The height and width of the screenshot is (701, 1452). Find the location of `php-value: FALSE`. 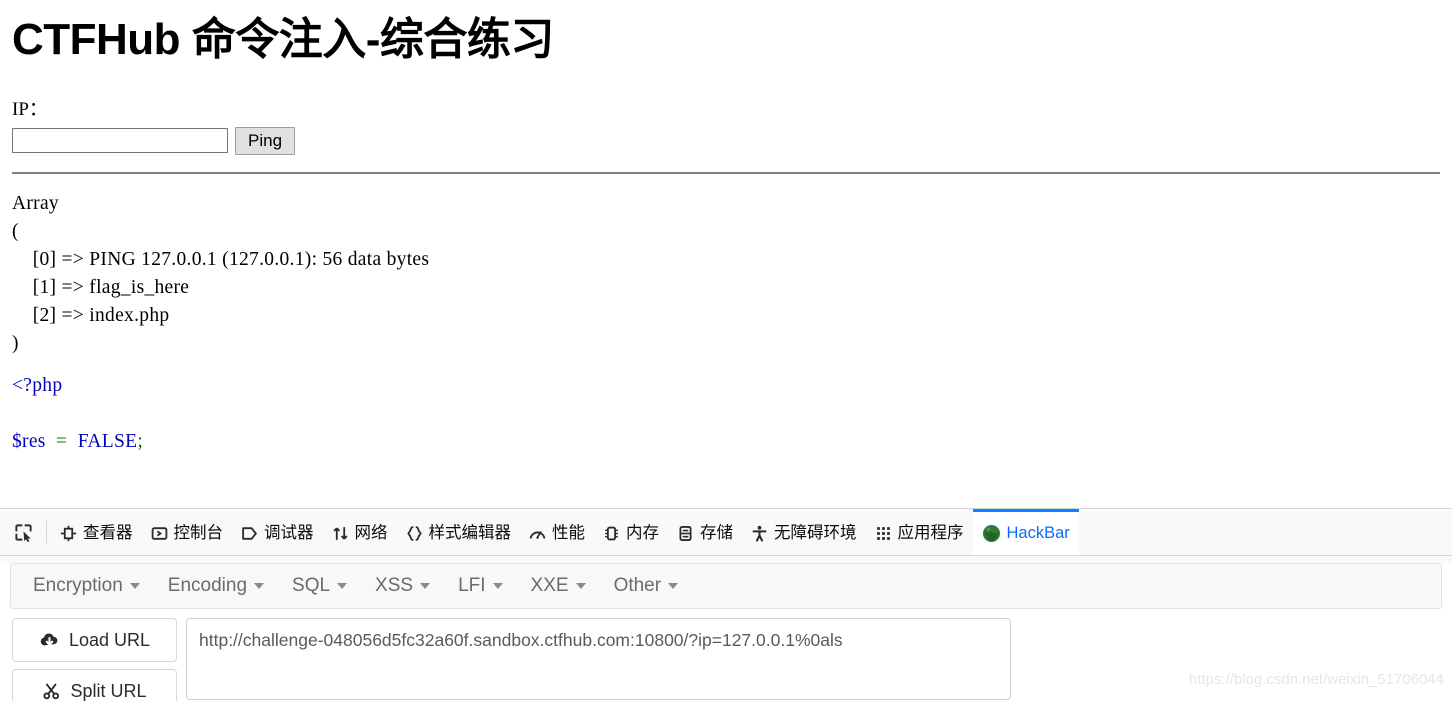

php-value: FALSE is located at coordinates (107, 441).